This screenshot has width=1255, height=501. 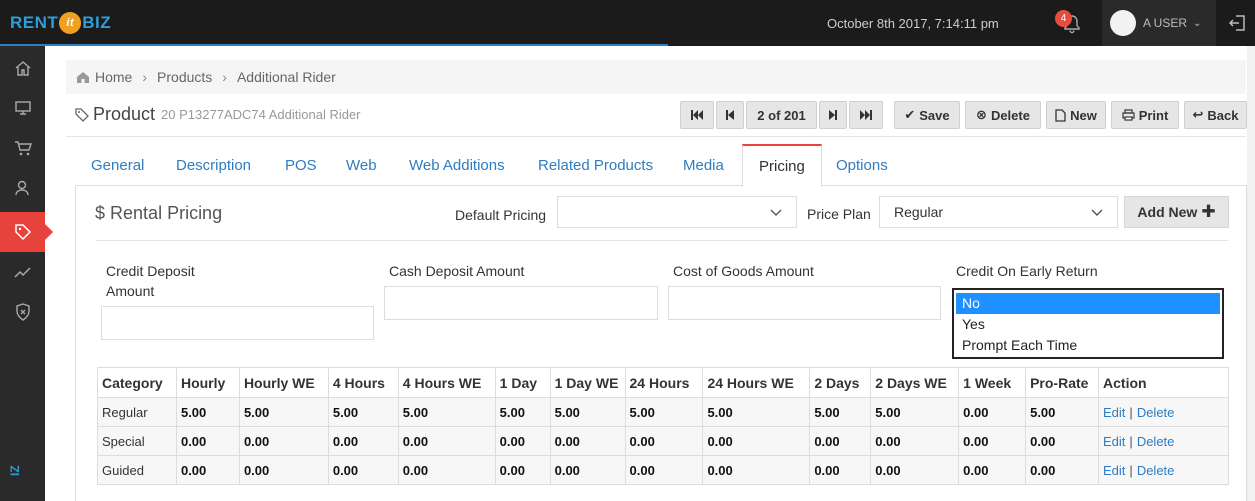 I want to click on print-button: Print, so click(x=1145, y=115).